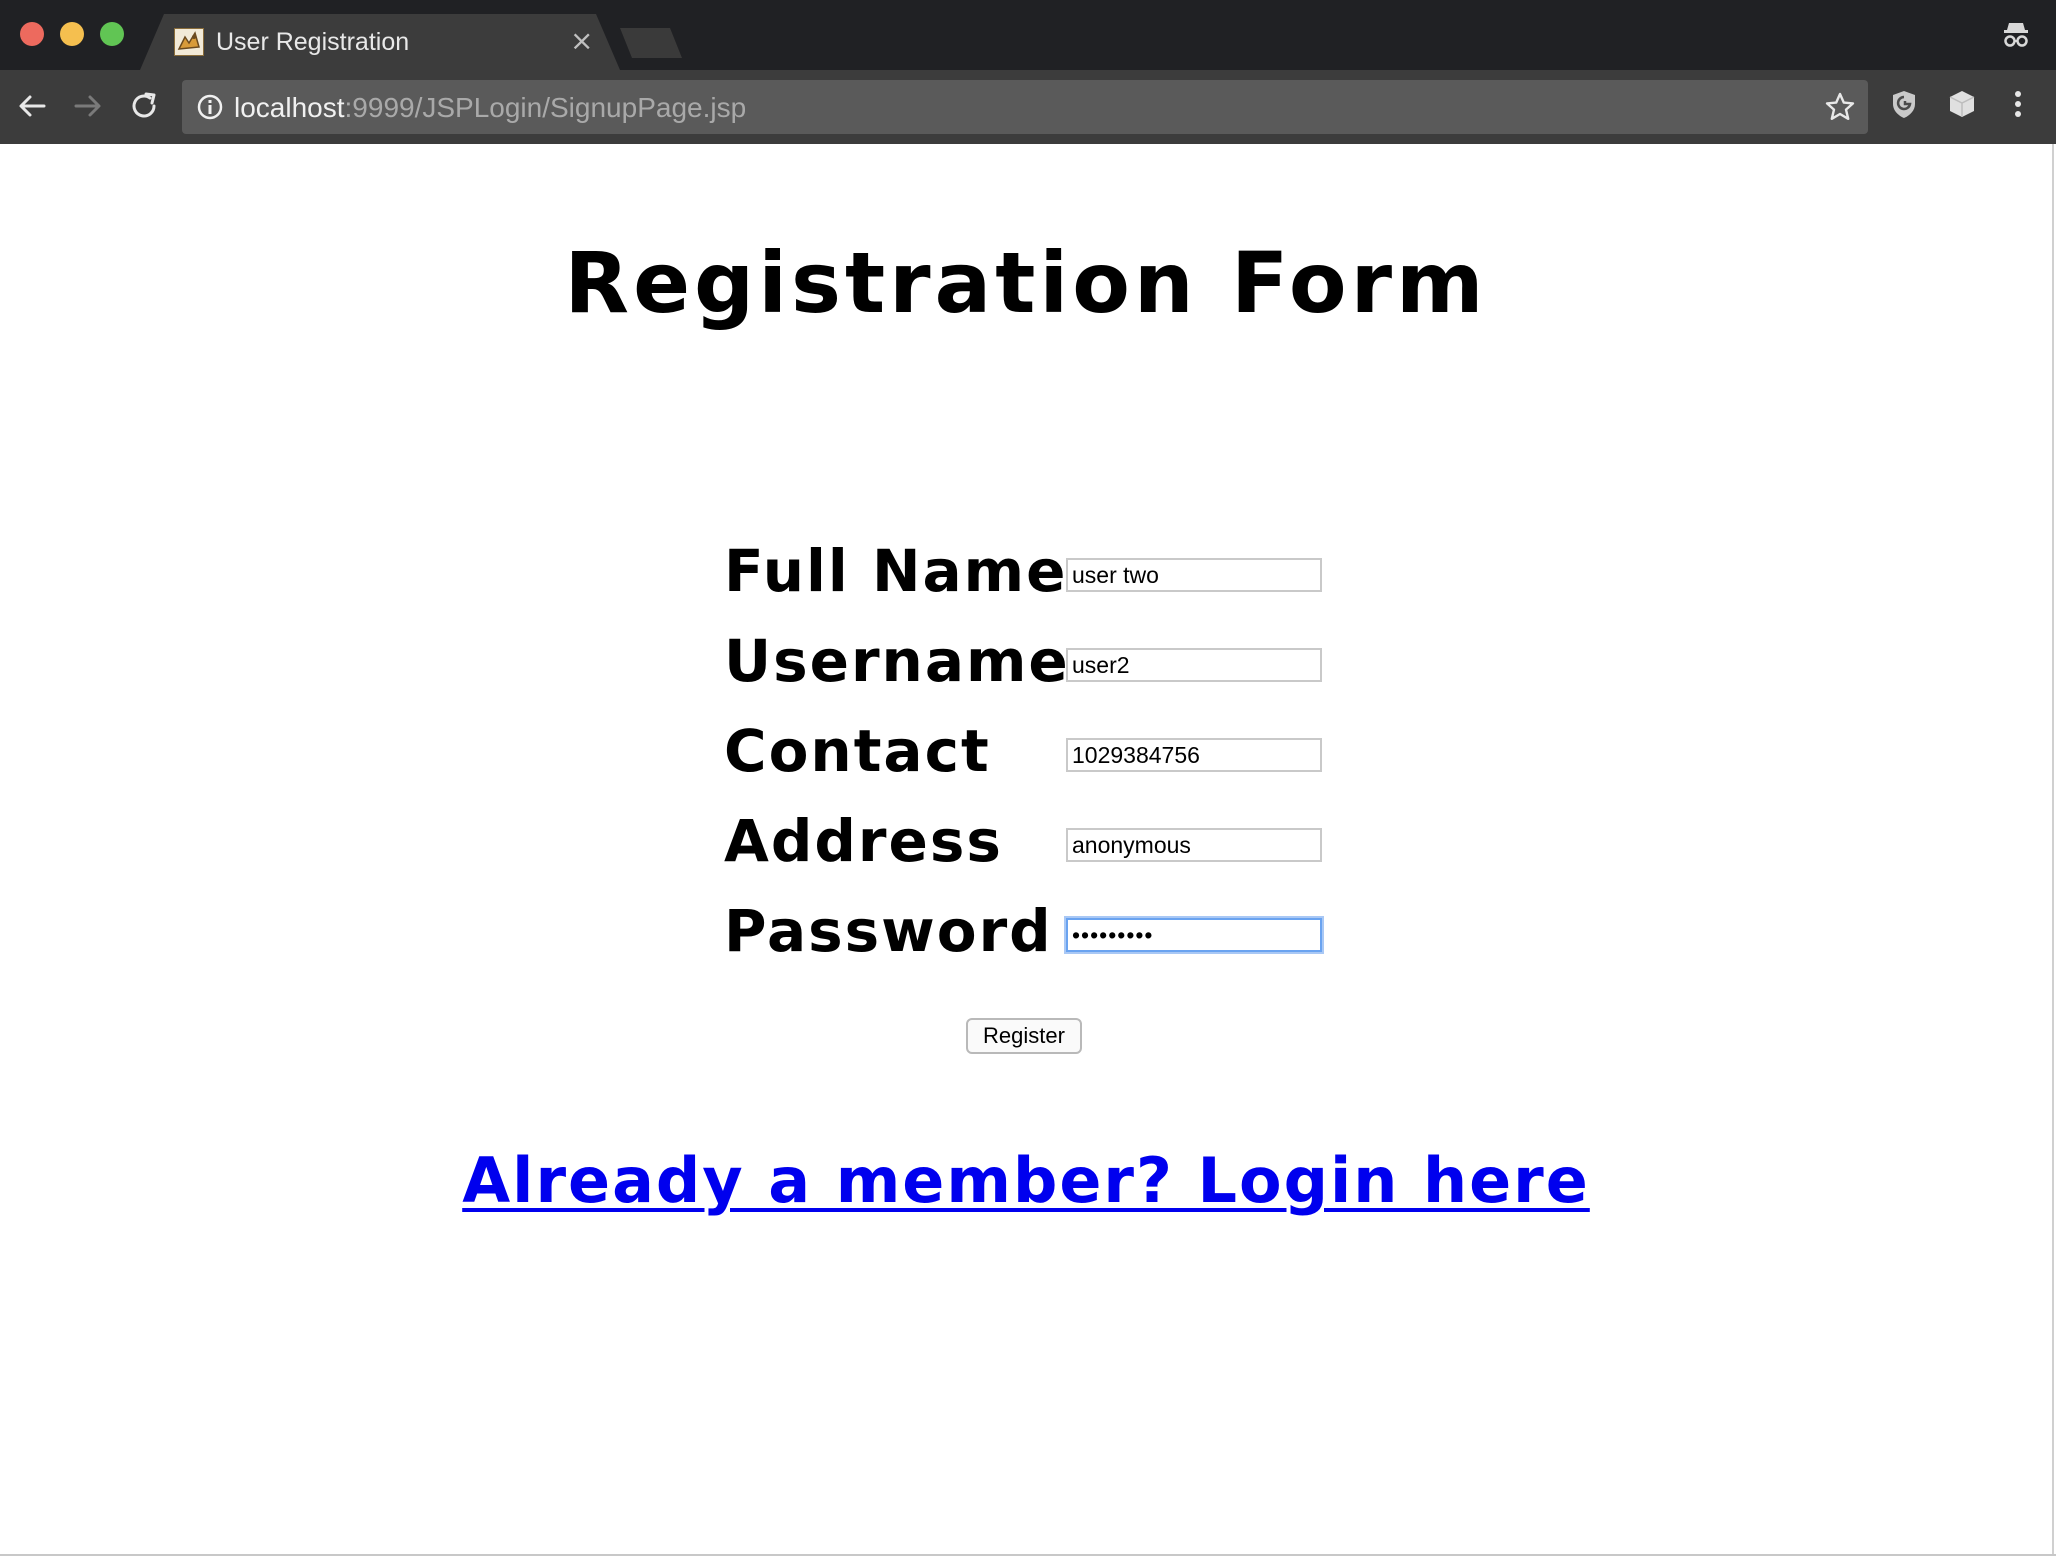  Describe the element at coordinates (32, 106) in the screenshot. I see `back-arrow-icon` at that location.